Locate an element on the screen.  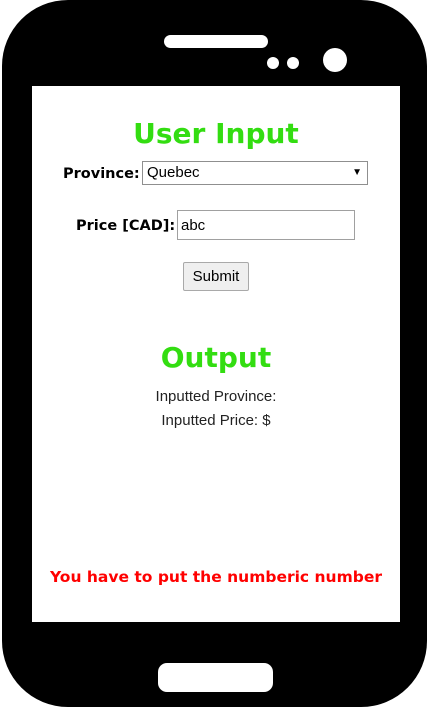
price-label: Price [CAD]: is located at coordinates (126, 226).